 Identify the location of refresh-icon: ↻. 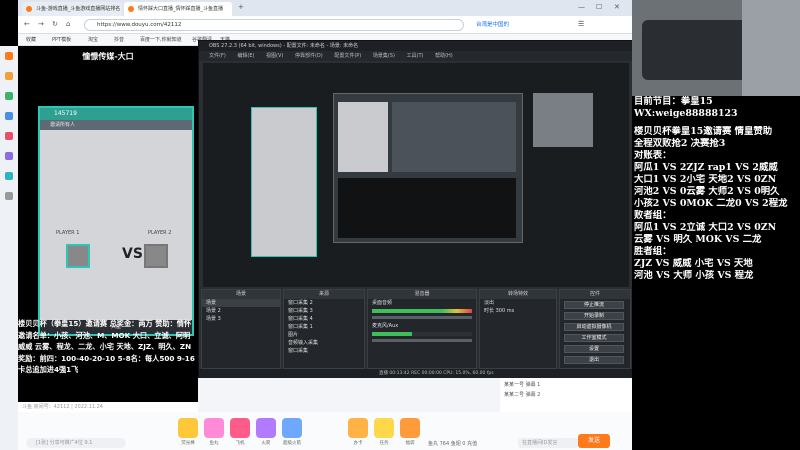
(55, 24).